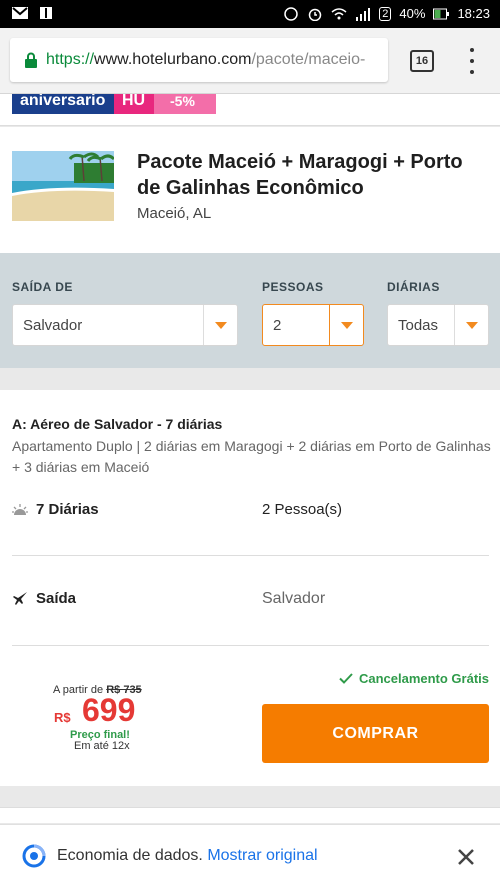  I want to click on url-scheme: https://, so click(70, 59).